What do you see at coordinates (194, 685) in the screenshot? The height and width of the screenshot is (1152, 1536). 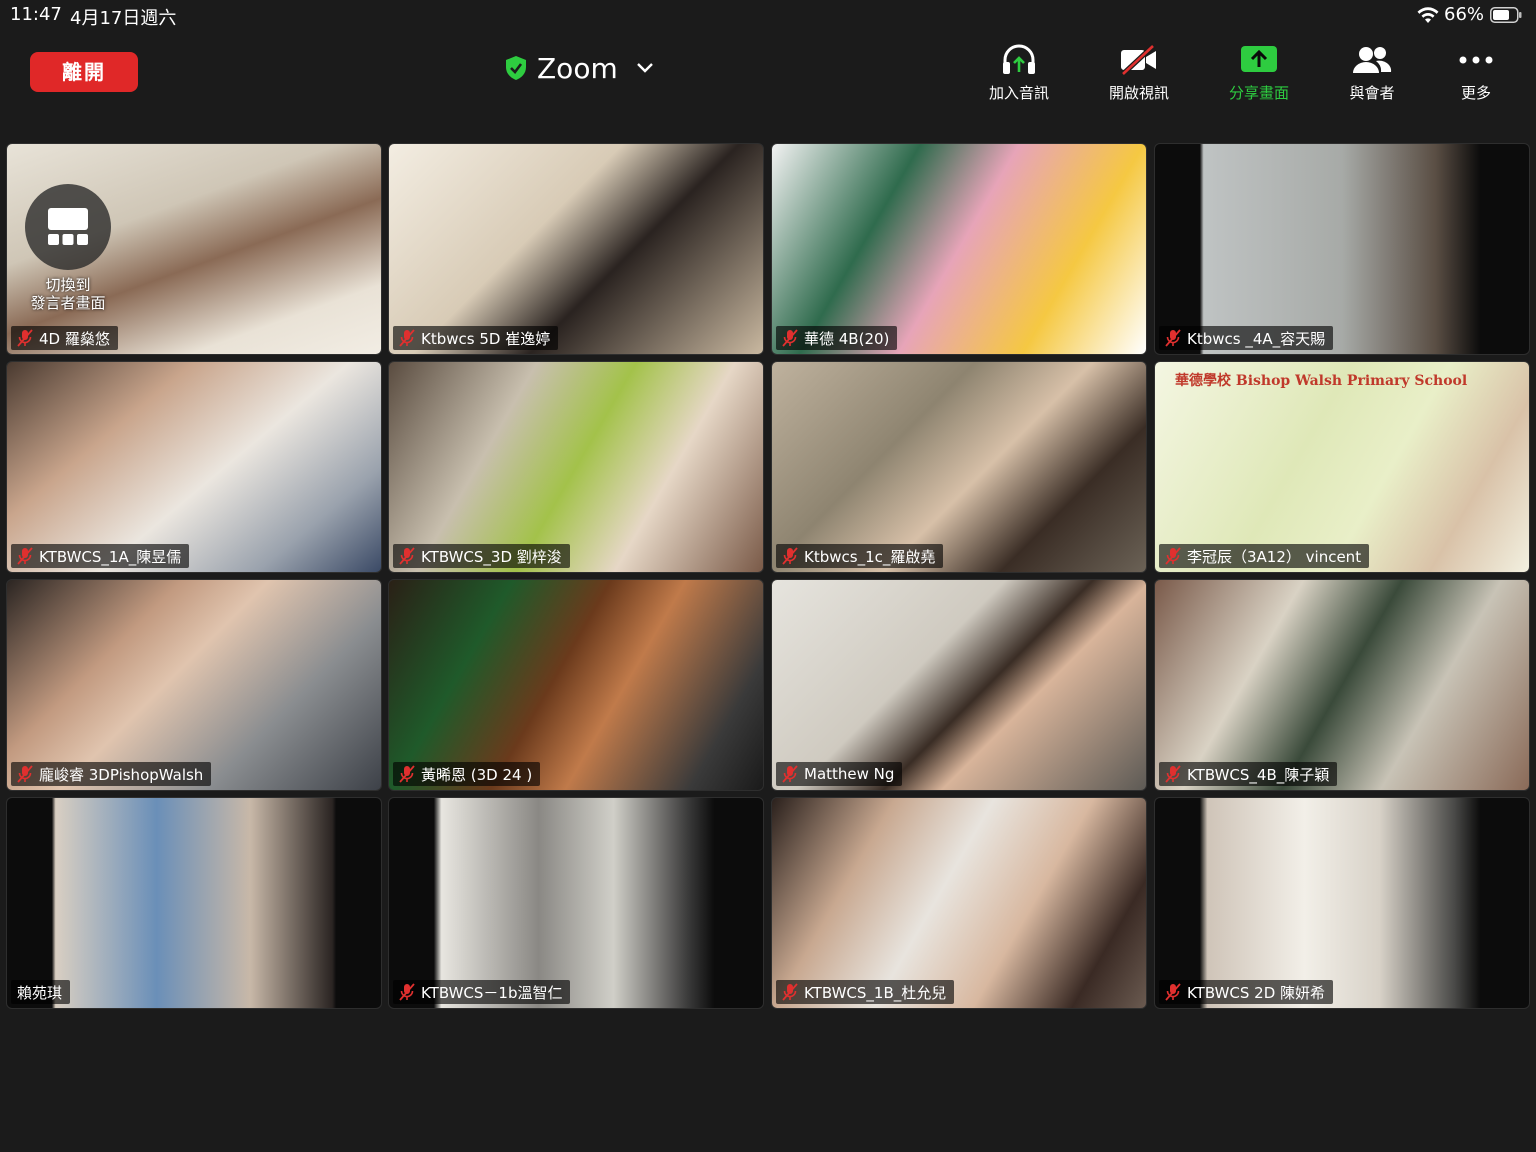 I see `video-tile: 龐峻睿 3DPishopWalsh` at bounding box center [194, 685].